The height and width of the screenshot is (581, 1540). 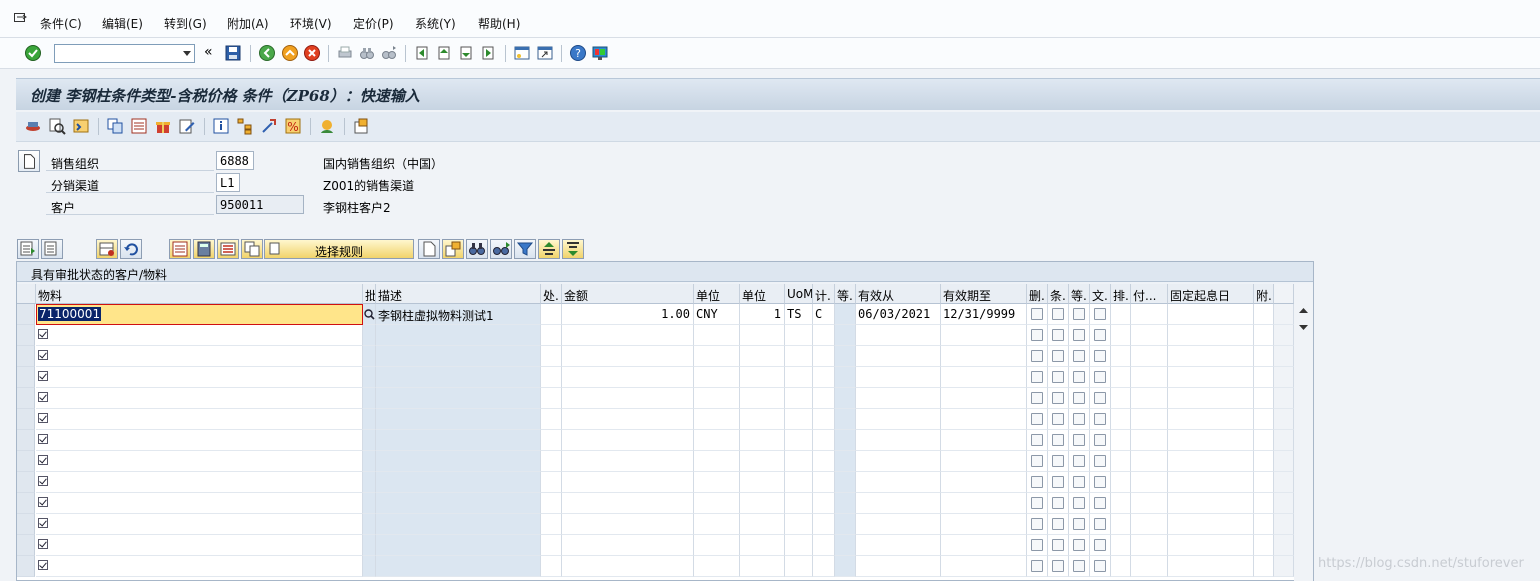 I want to click on layout-icon, so click(x=600, y=53).